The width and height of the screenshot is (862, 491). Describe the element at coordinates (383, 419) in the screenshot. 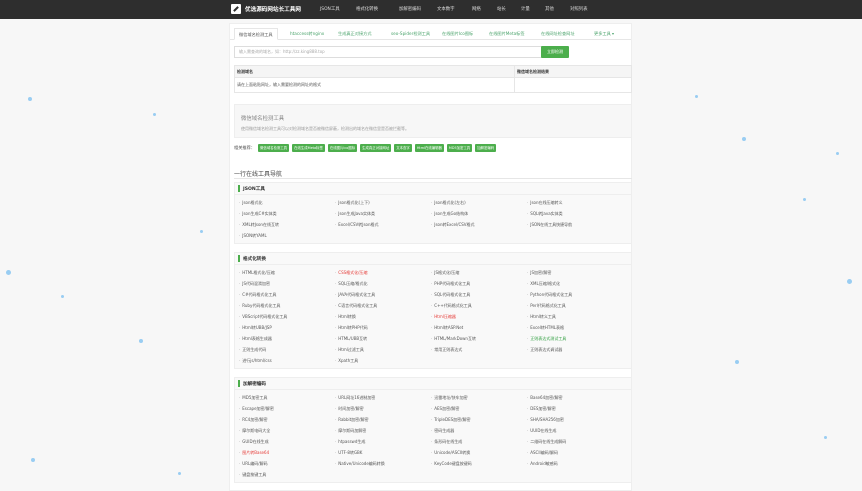

I see `tool-link: Rabbit加密/解密` at that location.